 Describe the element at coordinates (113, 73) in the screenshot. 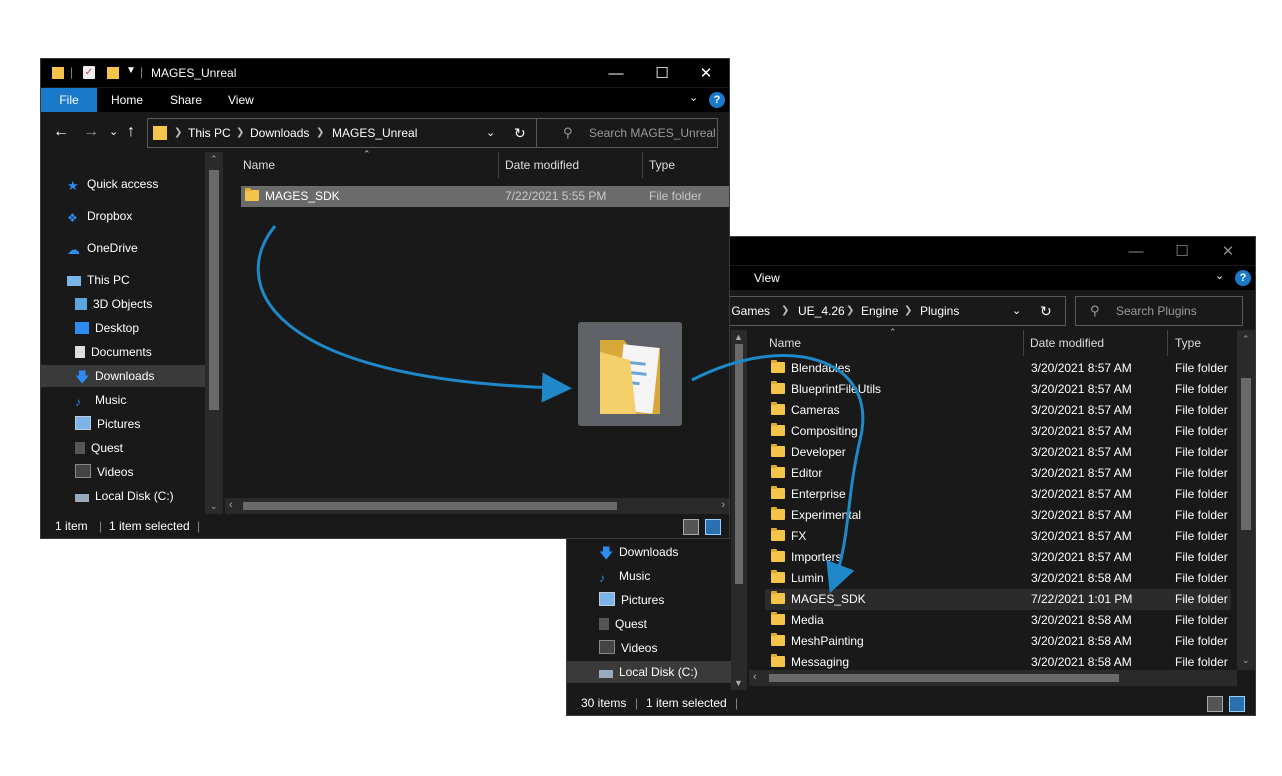

I see `new-folder-icon` at that location.